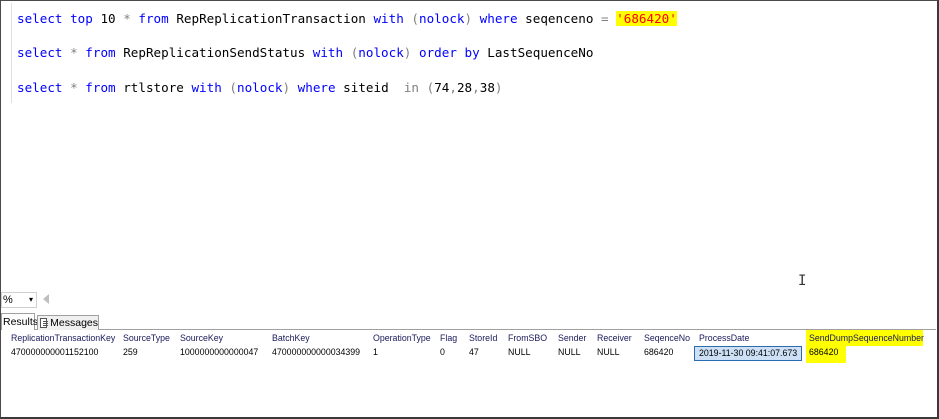  I want to click on tab-results: Results, so click(20, 322).